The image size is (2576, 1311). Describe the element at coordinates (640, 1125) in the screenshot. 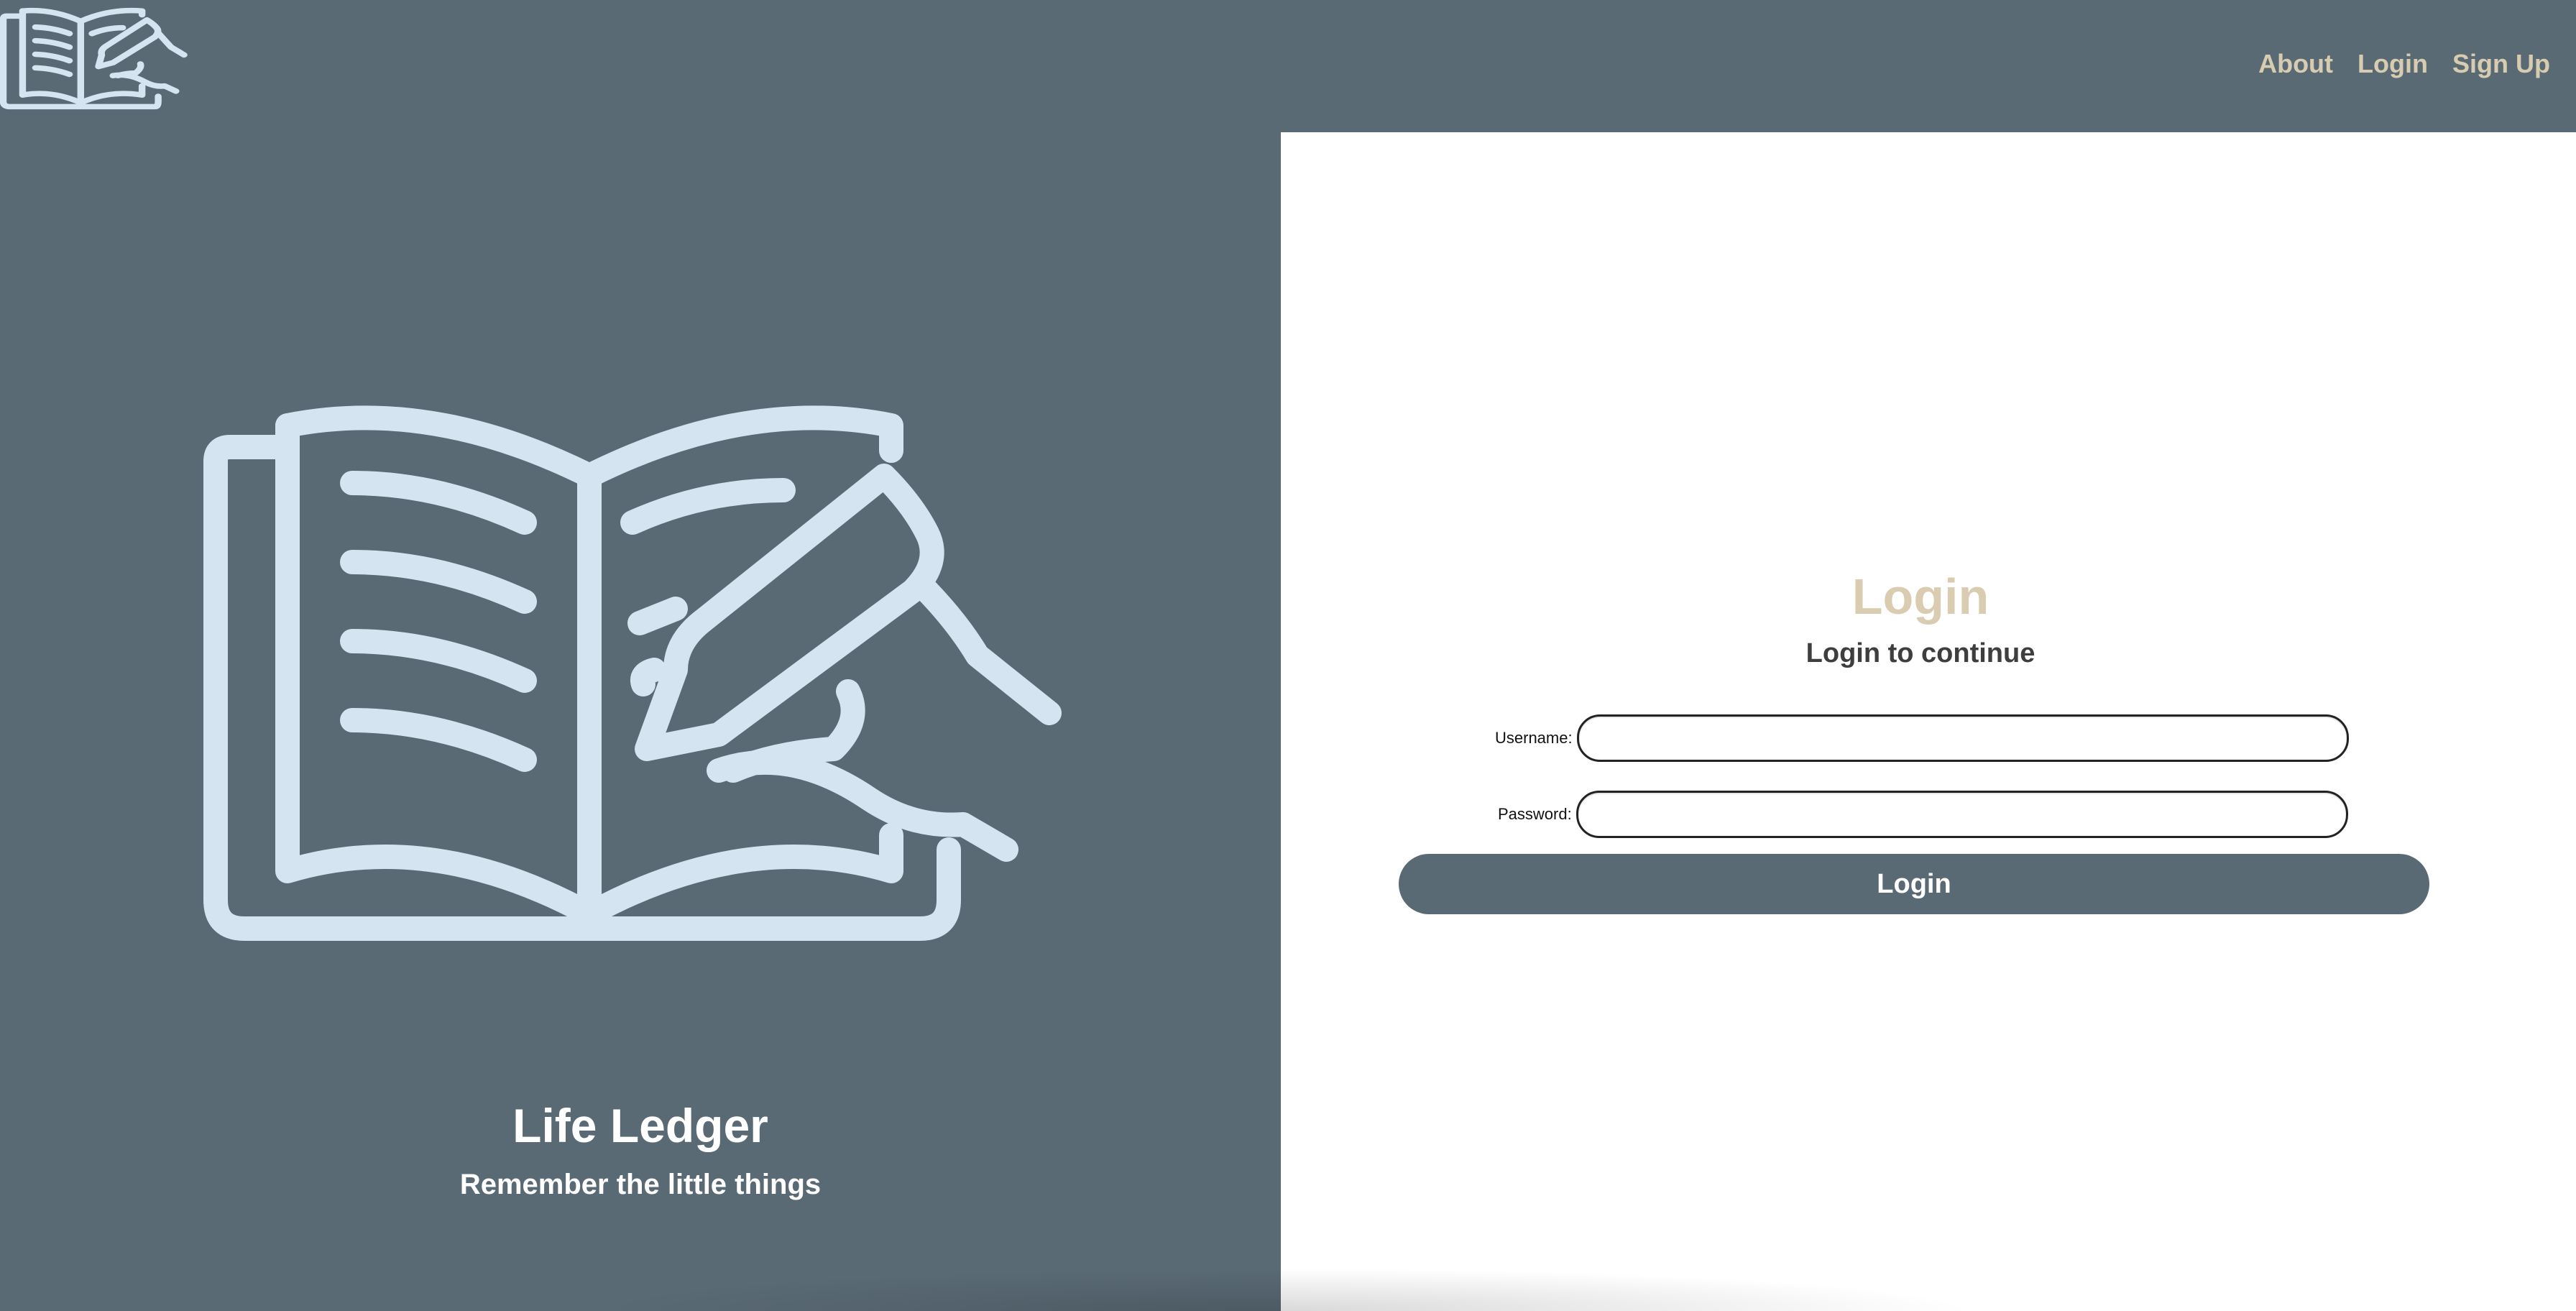

I see `brand-title: Life Ledger` at that location.